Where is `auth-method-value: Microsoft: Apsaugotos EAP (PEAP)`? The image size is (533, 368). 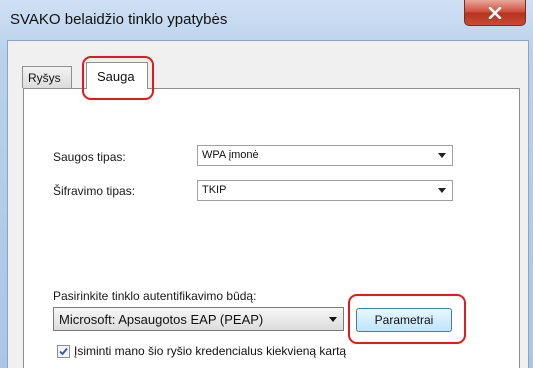
auth-method-value: Microsoft: Apsaugotos EAP (PEAP) is located at coordinates (161, 319).